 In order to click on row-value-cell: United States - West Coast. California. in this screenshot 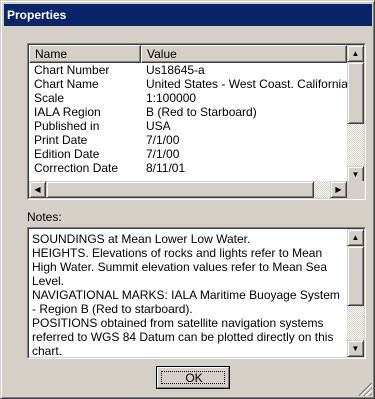, I will do `click(246, 84)`.